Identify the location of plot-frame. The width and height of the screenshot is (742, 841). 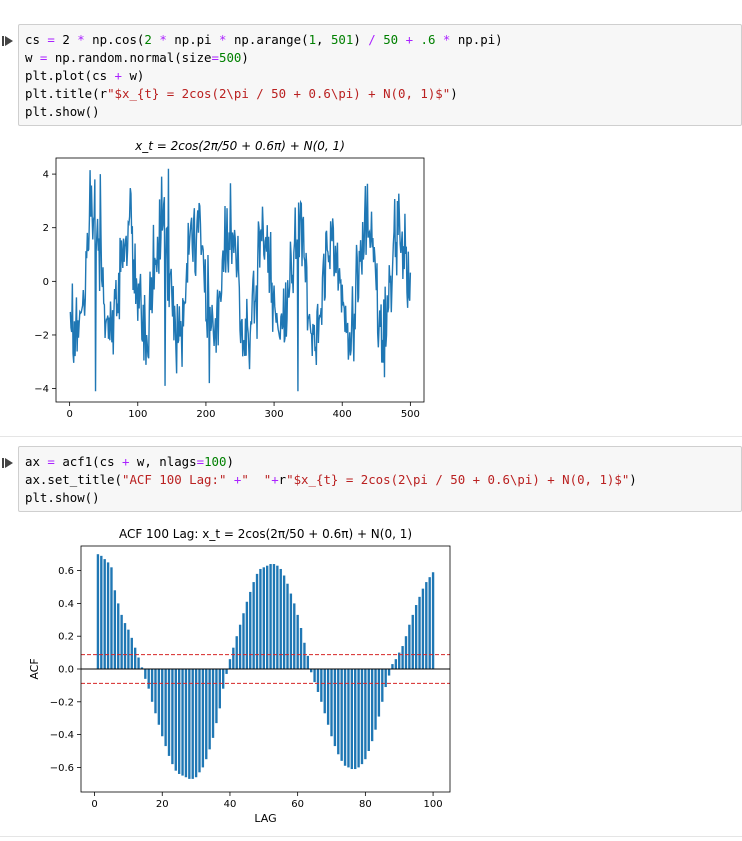
(240, 280).